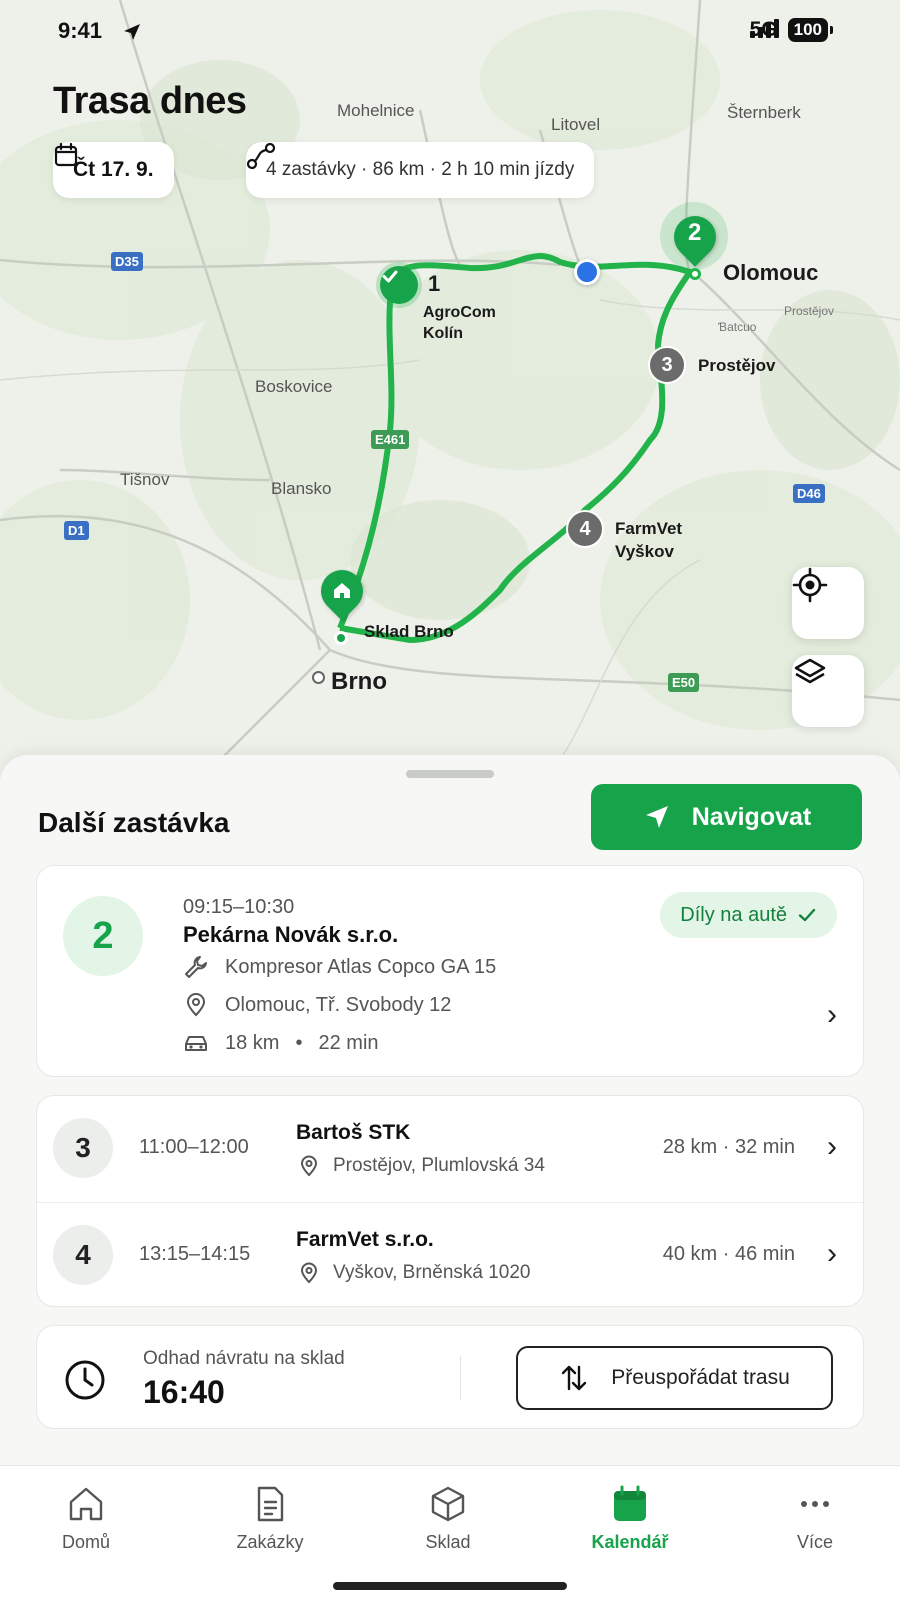 This screenshot has width=900, height=1600. I want to click on stop-address-row: Prostějov, Plumlovská 34, so click(422, 1166).